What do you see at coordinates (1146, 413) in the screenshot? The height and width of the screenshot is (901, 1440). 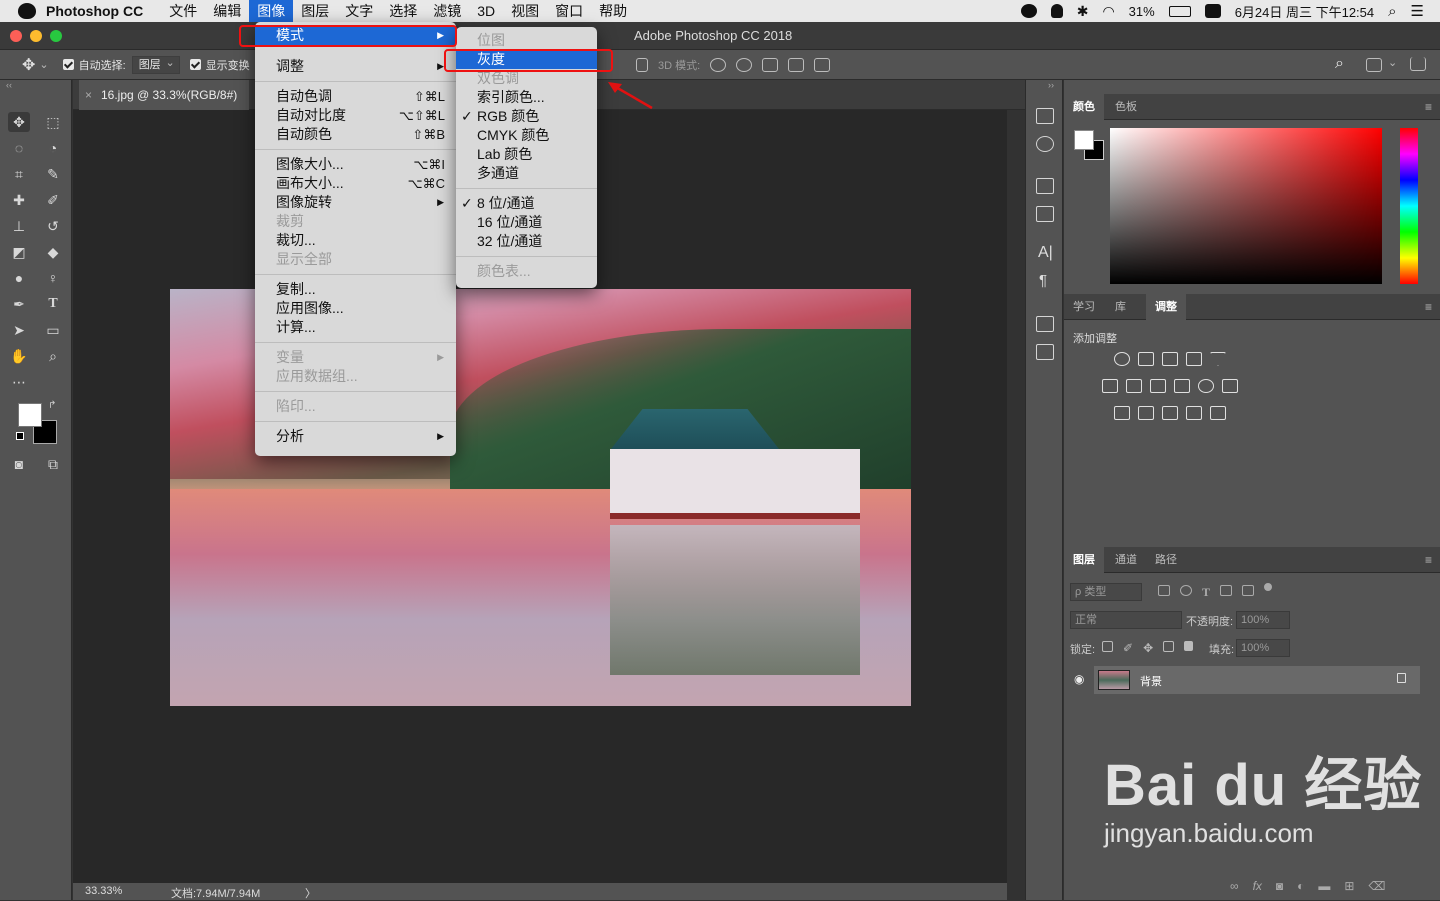 I see `posterize-icon` at bounding box center [1146, 413].